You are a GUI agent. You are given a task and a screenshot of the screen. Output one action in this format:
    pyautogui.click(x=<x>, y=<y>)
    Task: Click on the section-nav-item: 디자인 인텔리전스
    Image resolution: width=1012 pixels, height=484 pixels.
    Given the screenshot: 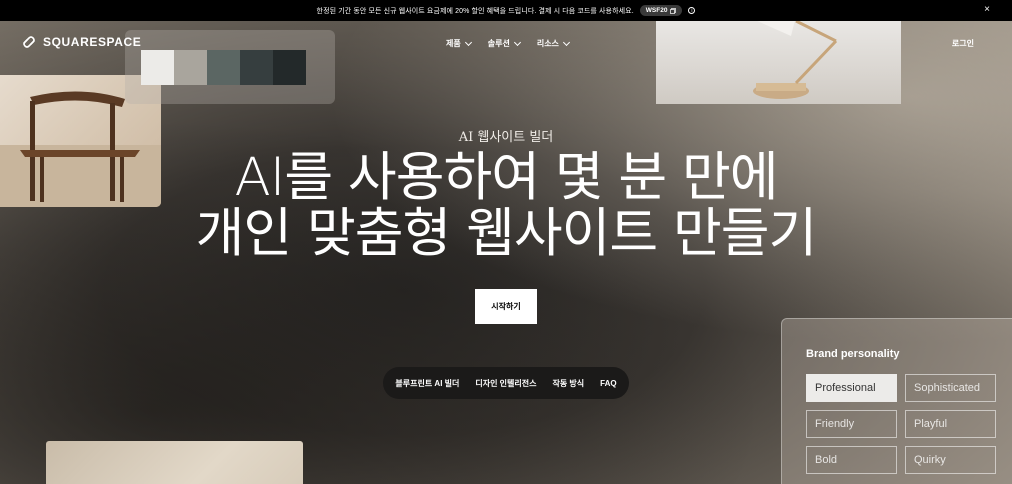 What is the action you would take?
    pyautogui.click(x=505, y=383)
    